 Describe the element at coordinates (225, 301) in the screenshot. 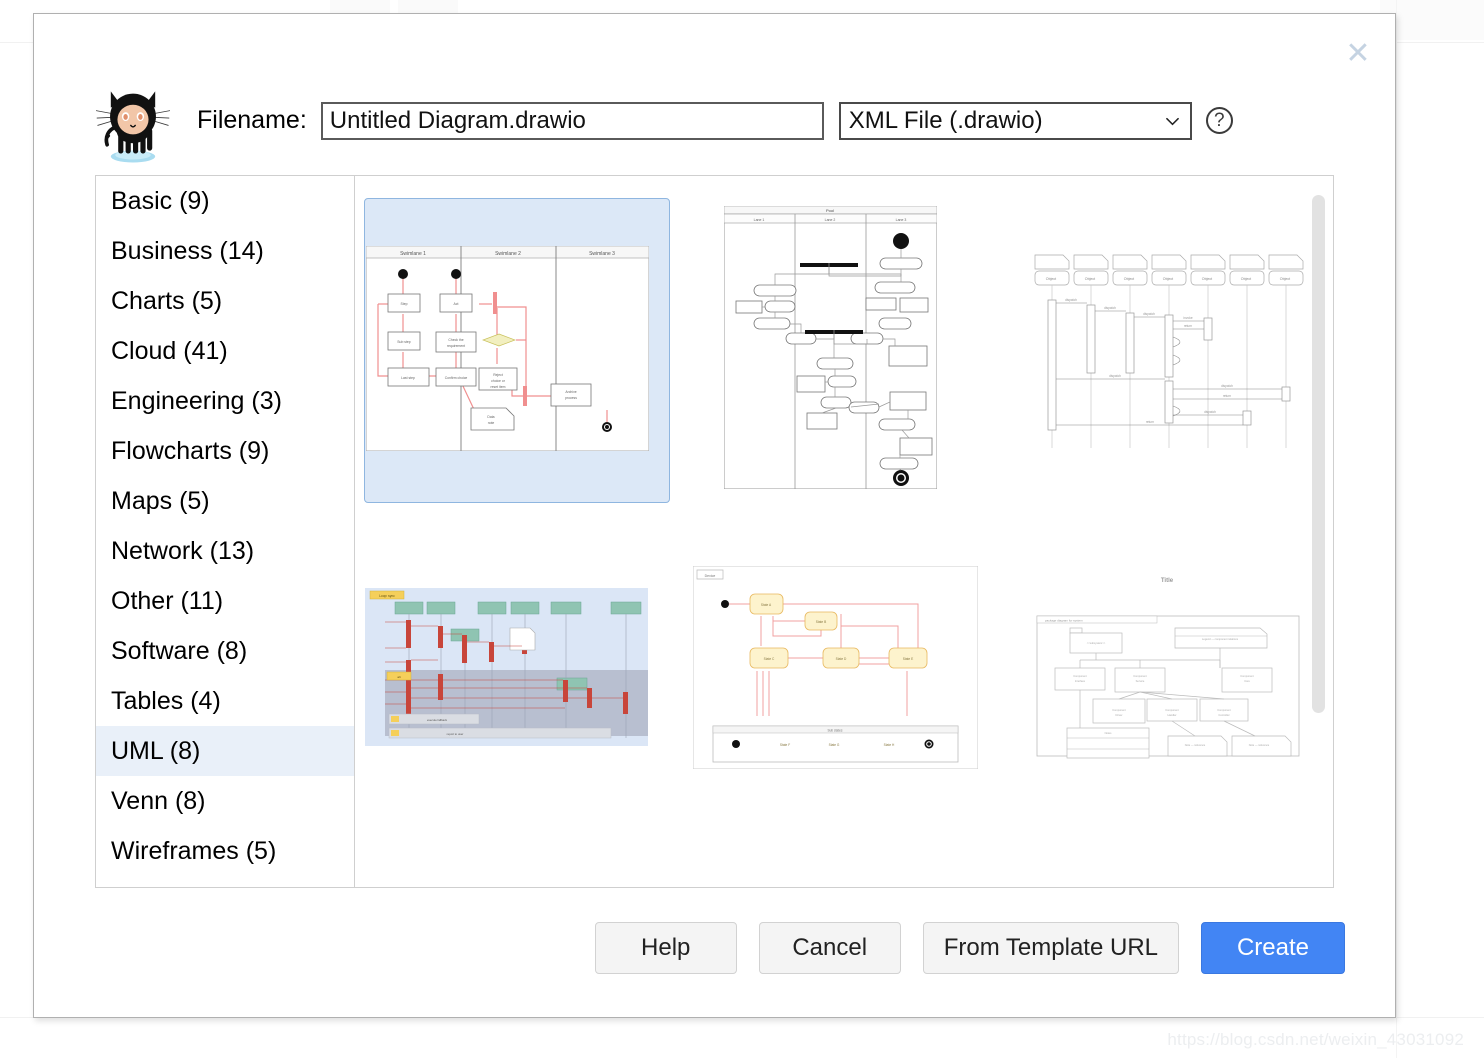

I see `category-item-charts: Charts (5)` at that location.